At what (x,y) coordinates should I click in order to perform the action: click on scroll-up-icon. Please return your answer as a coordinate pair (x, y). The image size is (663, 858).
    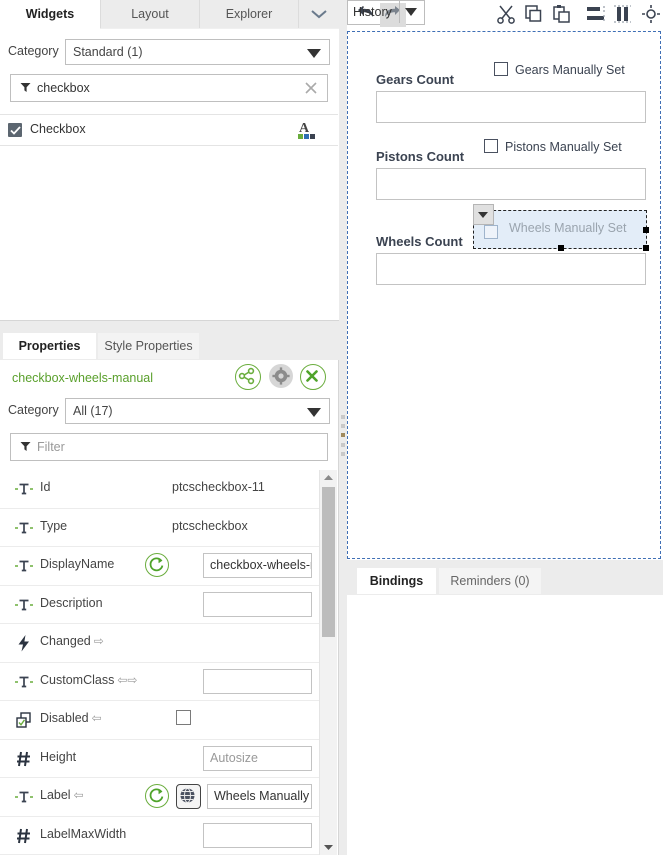
    Looking at the image, I should click on (328, 477).